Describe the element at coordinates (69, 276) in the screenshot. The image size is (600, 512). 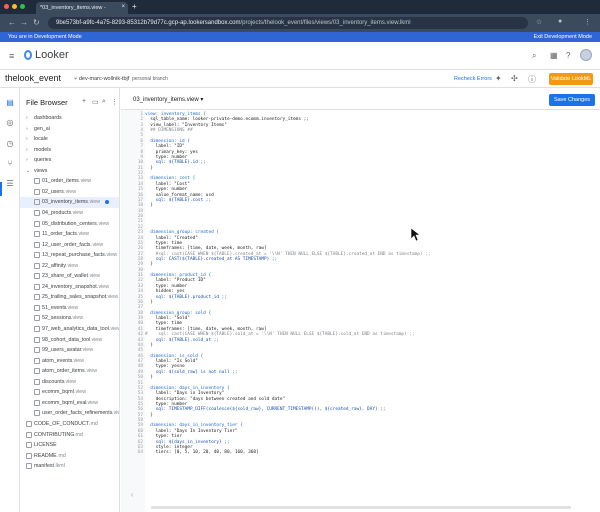
I see `file-item: 23_share_of_wallet .view` at that location.